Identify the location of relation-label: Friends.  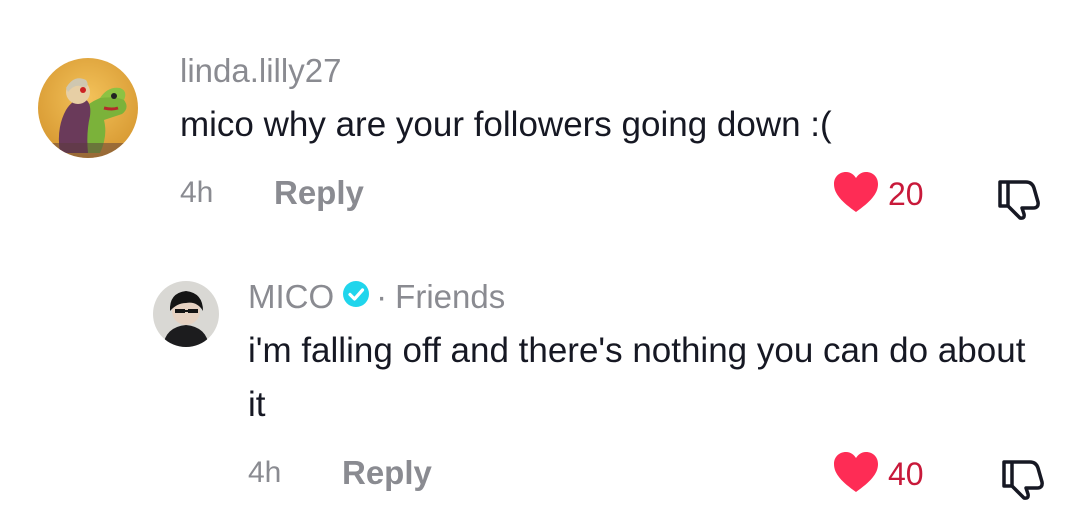
(450, 296).